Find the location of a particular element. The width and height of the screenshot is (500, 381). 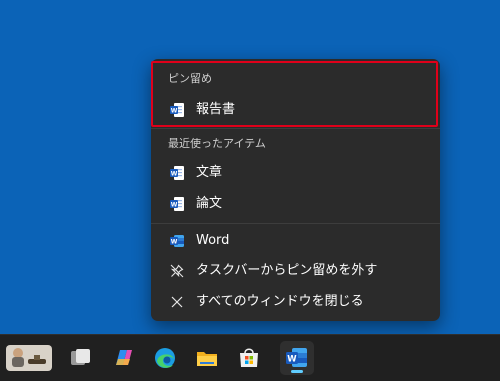

open-word-app: W Word is located at coordinates (295, 240).